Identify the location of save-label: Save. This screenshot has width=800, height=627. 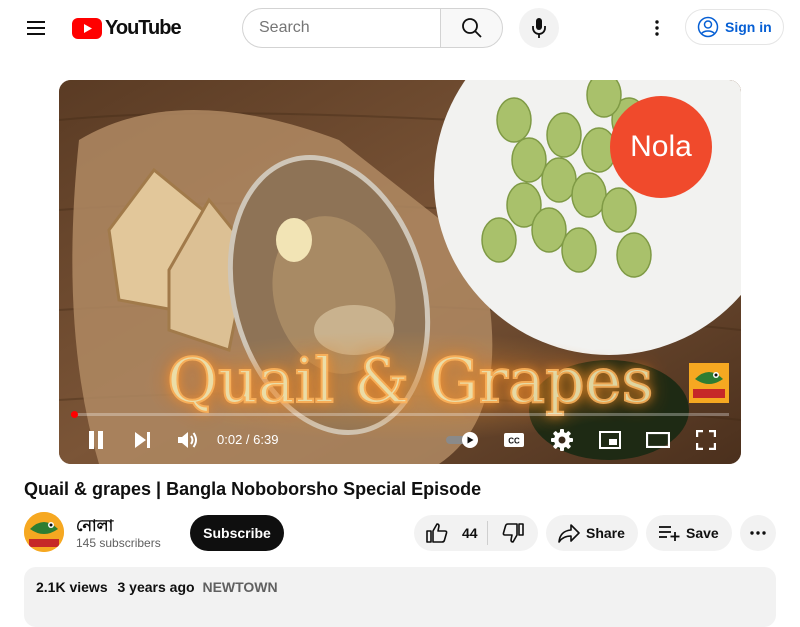
(702, 533).